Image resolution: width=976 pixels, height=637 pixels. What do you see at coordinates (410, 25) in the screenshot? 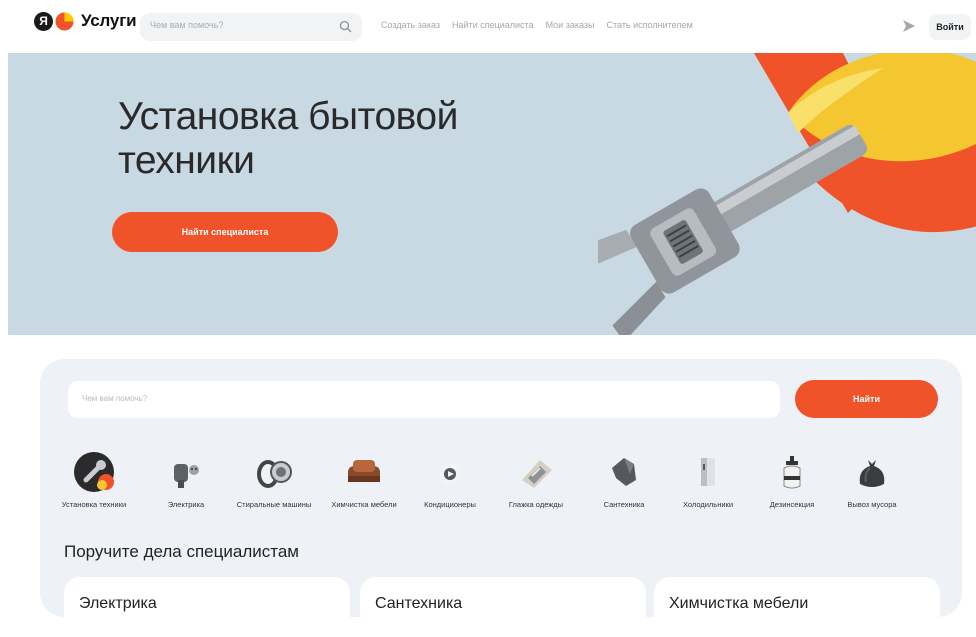
I see `nav-create-order: Создать заказ` at bounding box center [410, 25].